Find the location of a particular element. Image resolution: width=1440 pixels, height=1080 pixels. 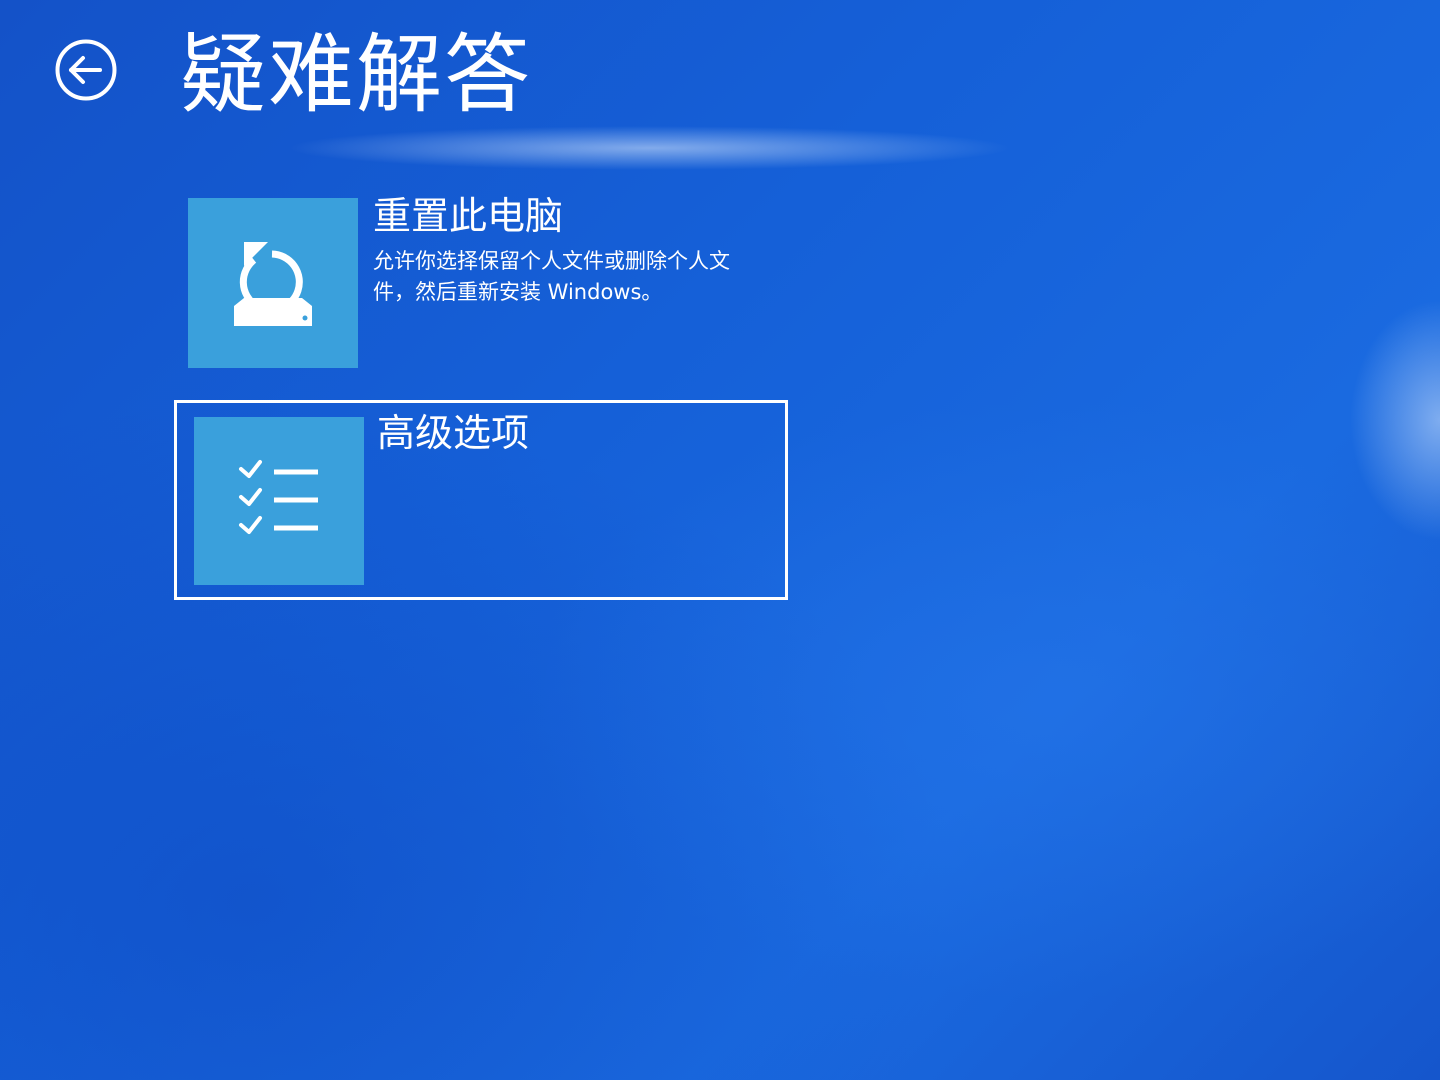

advanced-options-tile is located at coordinates (279, 501).